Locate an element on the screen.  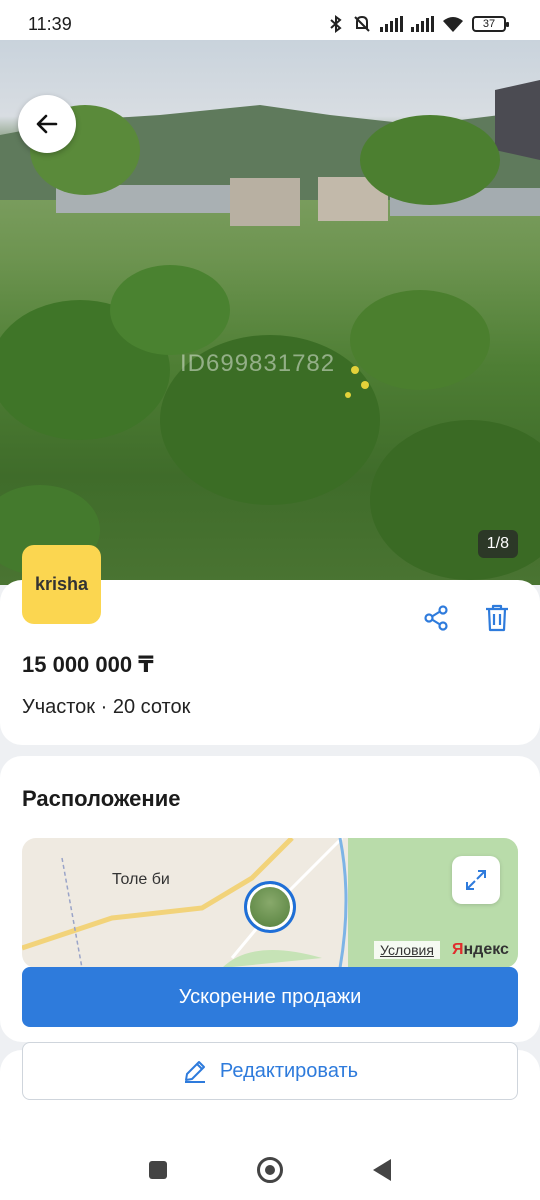
trash-icon is located at coordinates (497, 618).